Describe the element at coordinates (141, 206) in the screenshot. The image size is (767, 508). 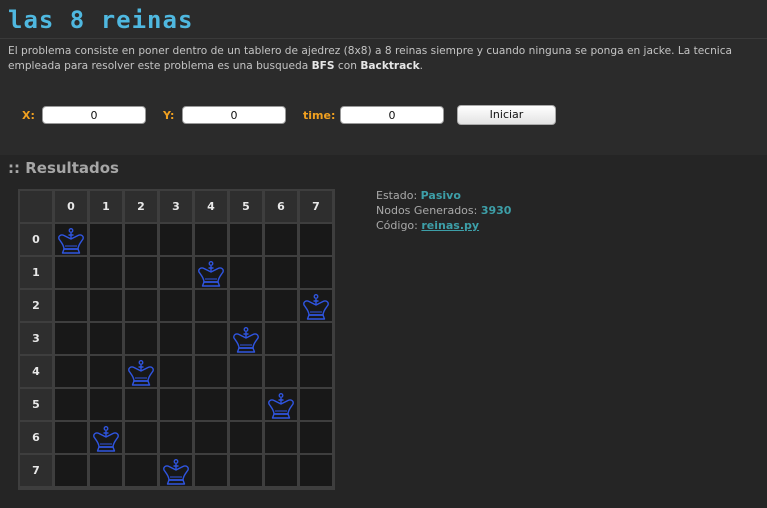
I see `column-header: 2` at that location.